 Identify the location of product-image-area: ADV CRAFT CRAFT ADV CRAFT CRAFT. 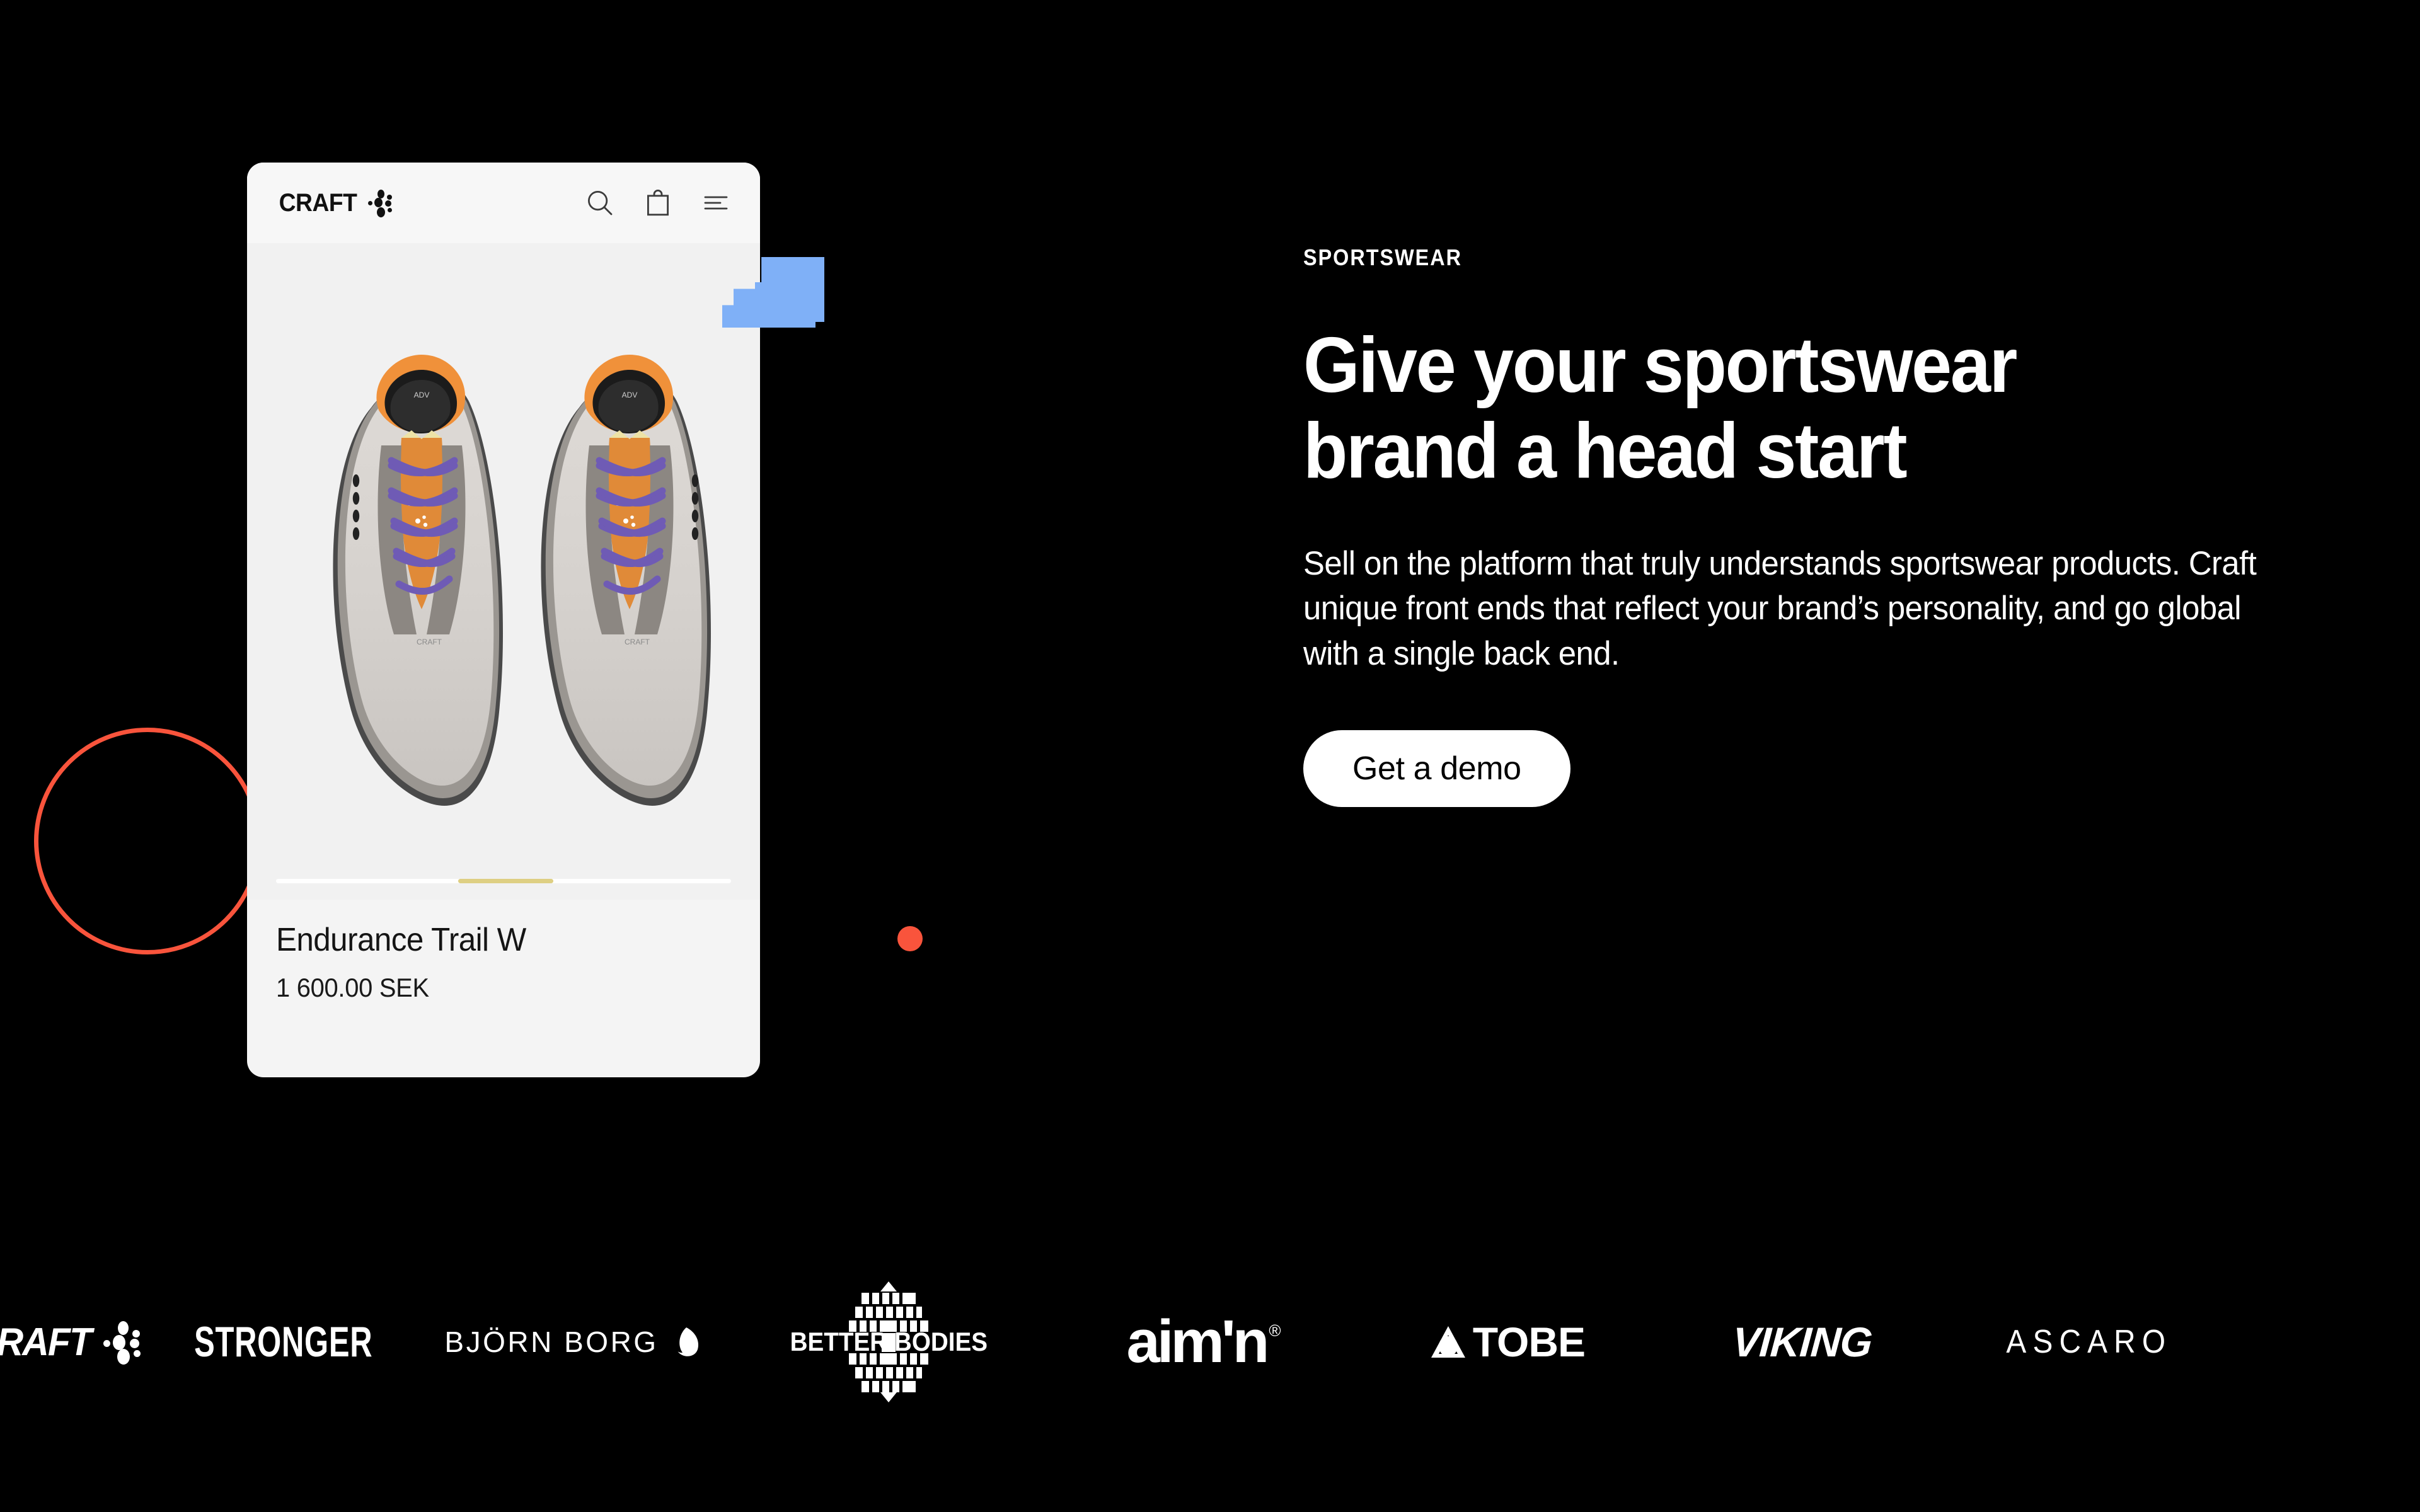
(504, 571).